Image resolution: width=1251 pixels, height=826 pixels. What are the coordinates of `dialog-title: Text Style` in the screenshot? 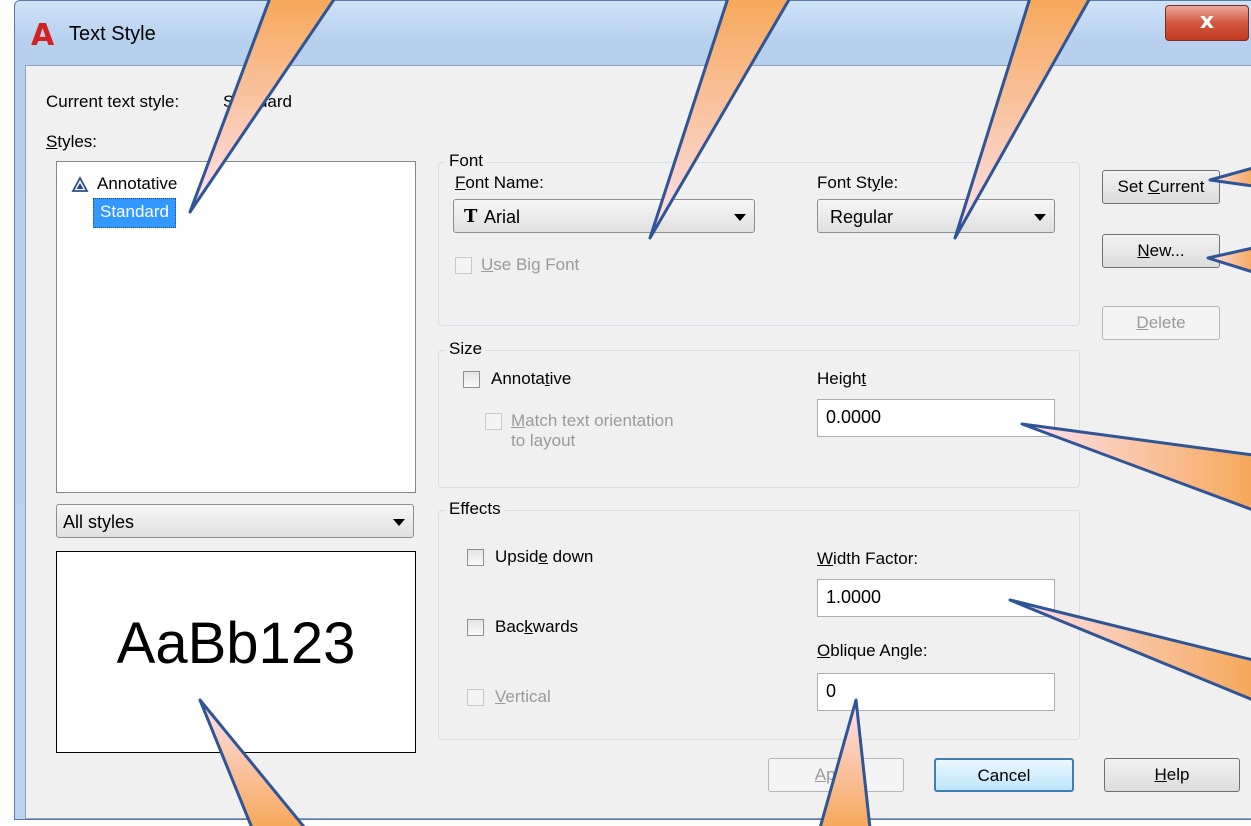 It's located at (112, 34).